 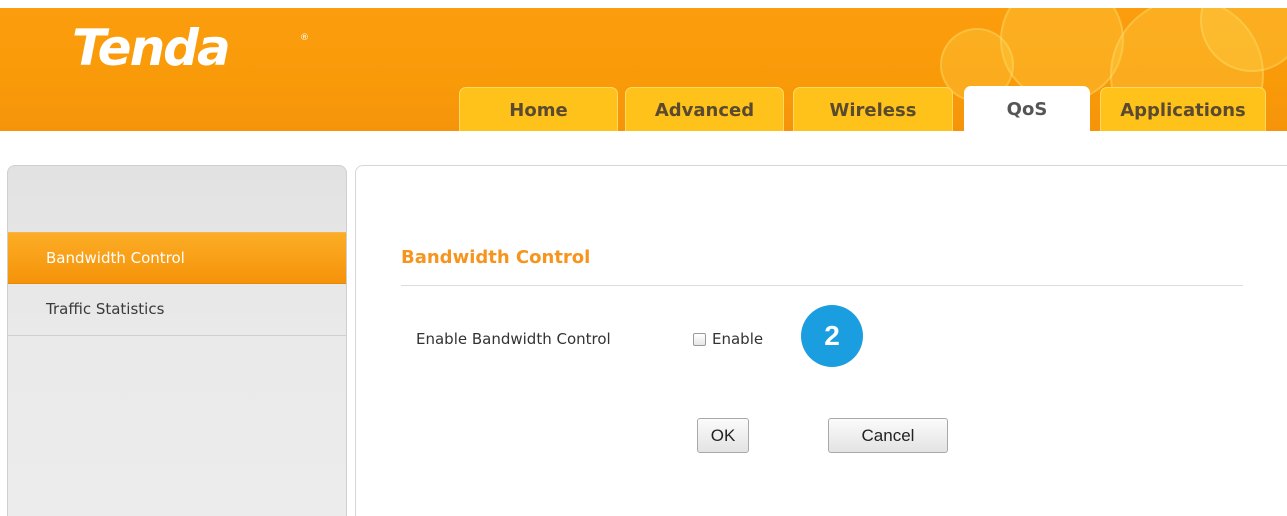 What do you see at coordinates (723, 435) in the screenshot?
I see `ok-button: OK` at bounding box center [723, 435].